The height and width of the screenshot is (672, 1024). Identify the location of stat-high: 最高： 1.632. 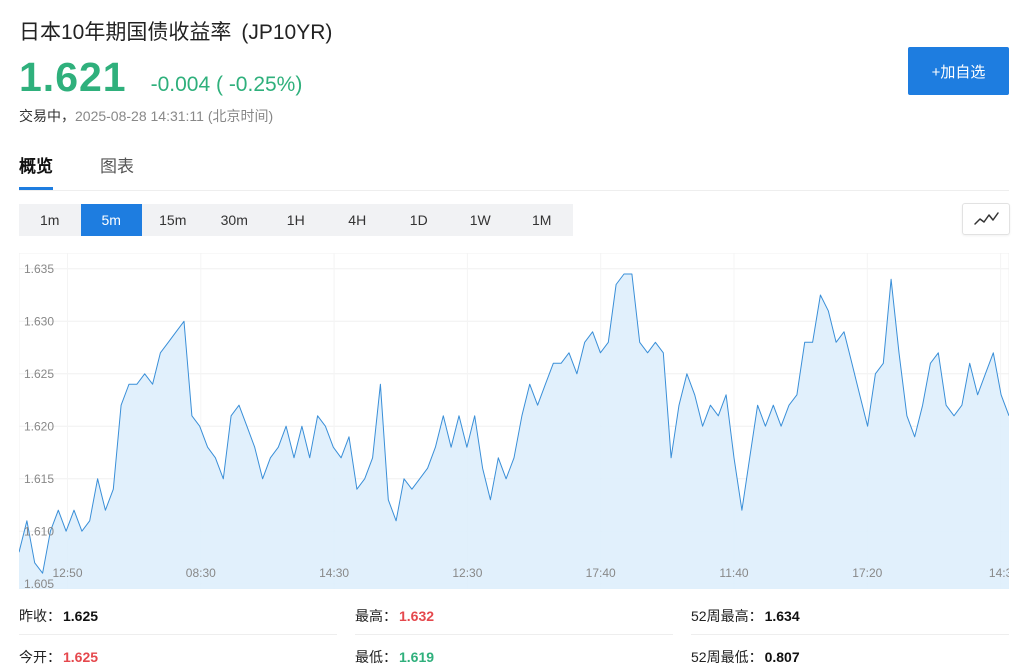
(394, 616).